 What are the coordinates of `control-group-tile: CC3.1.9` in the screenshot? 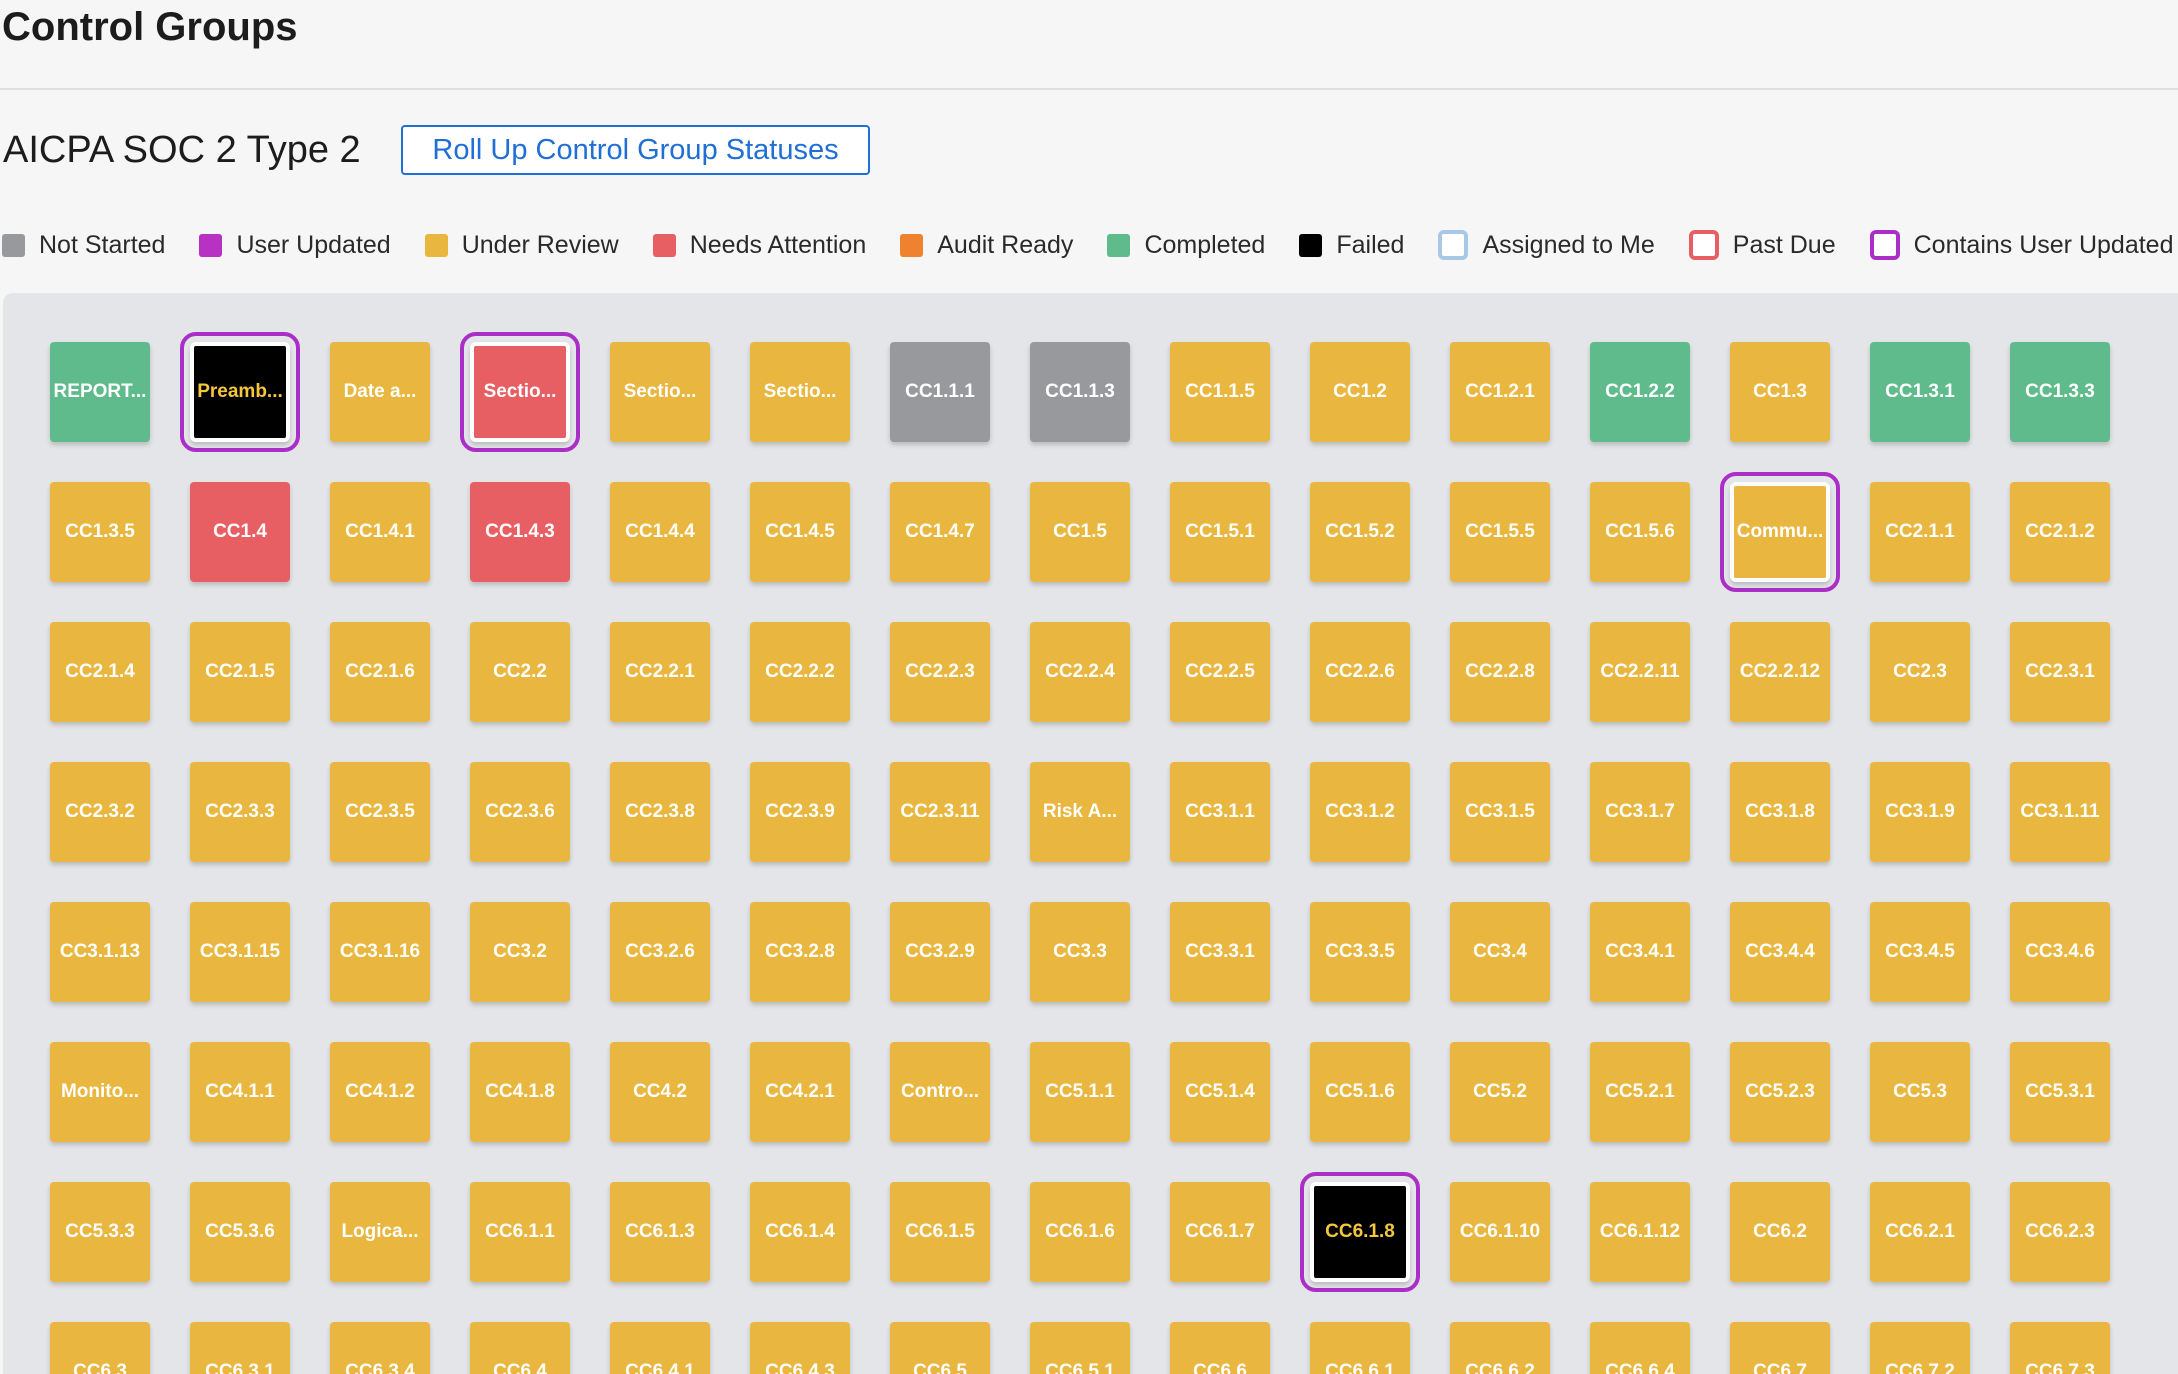 It's located at (1920, 812).